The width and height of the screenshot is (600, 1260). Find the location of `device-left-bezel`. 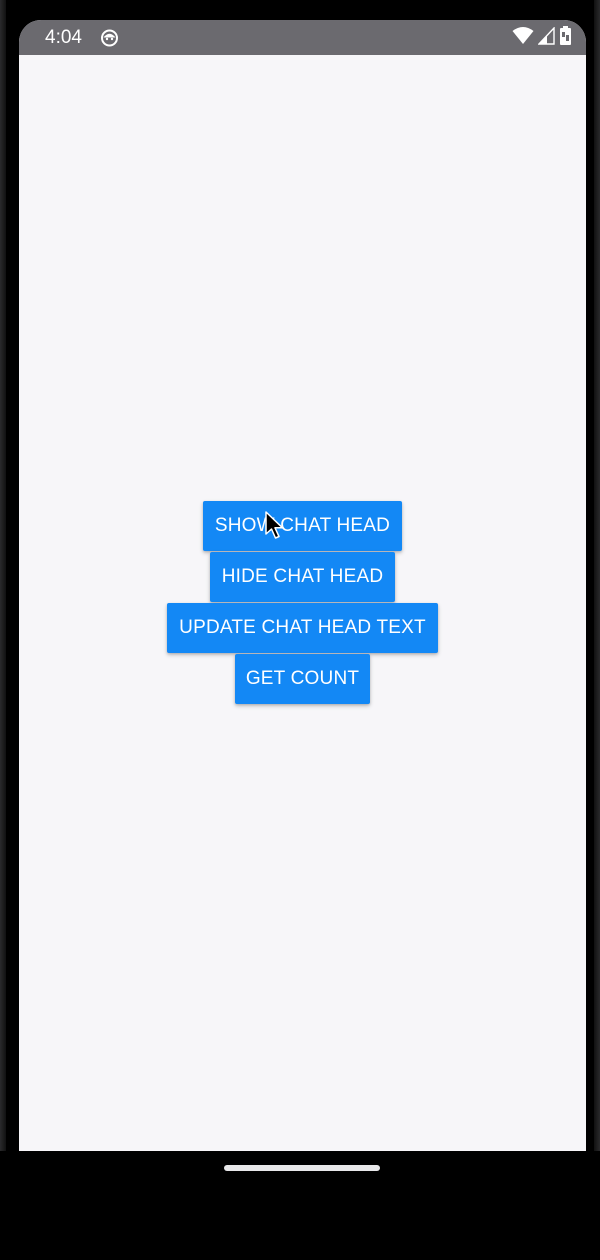

device-left-bezel is located at coordinates (3, 630).